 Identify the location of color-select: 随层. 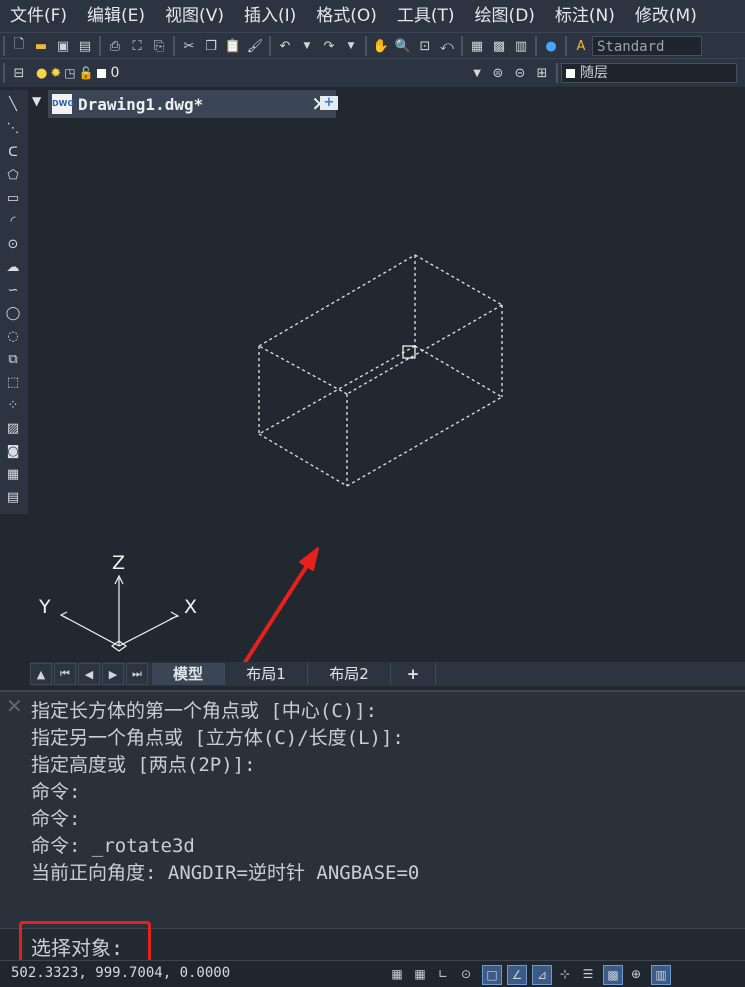
(649, 73).